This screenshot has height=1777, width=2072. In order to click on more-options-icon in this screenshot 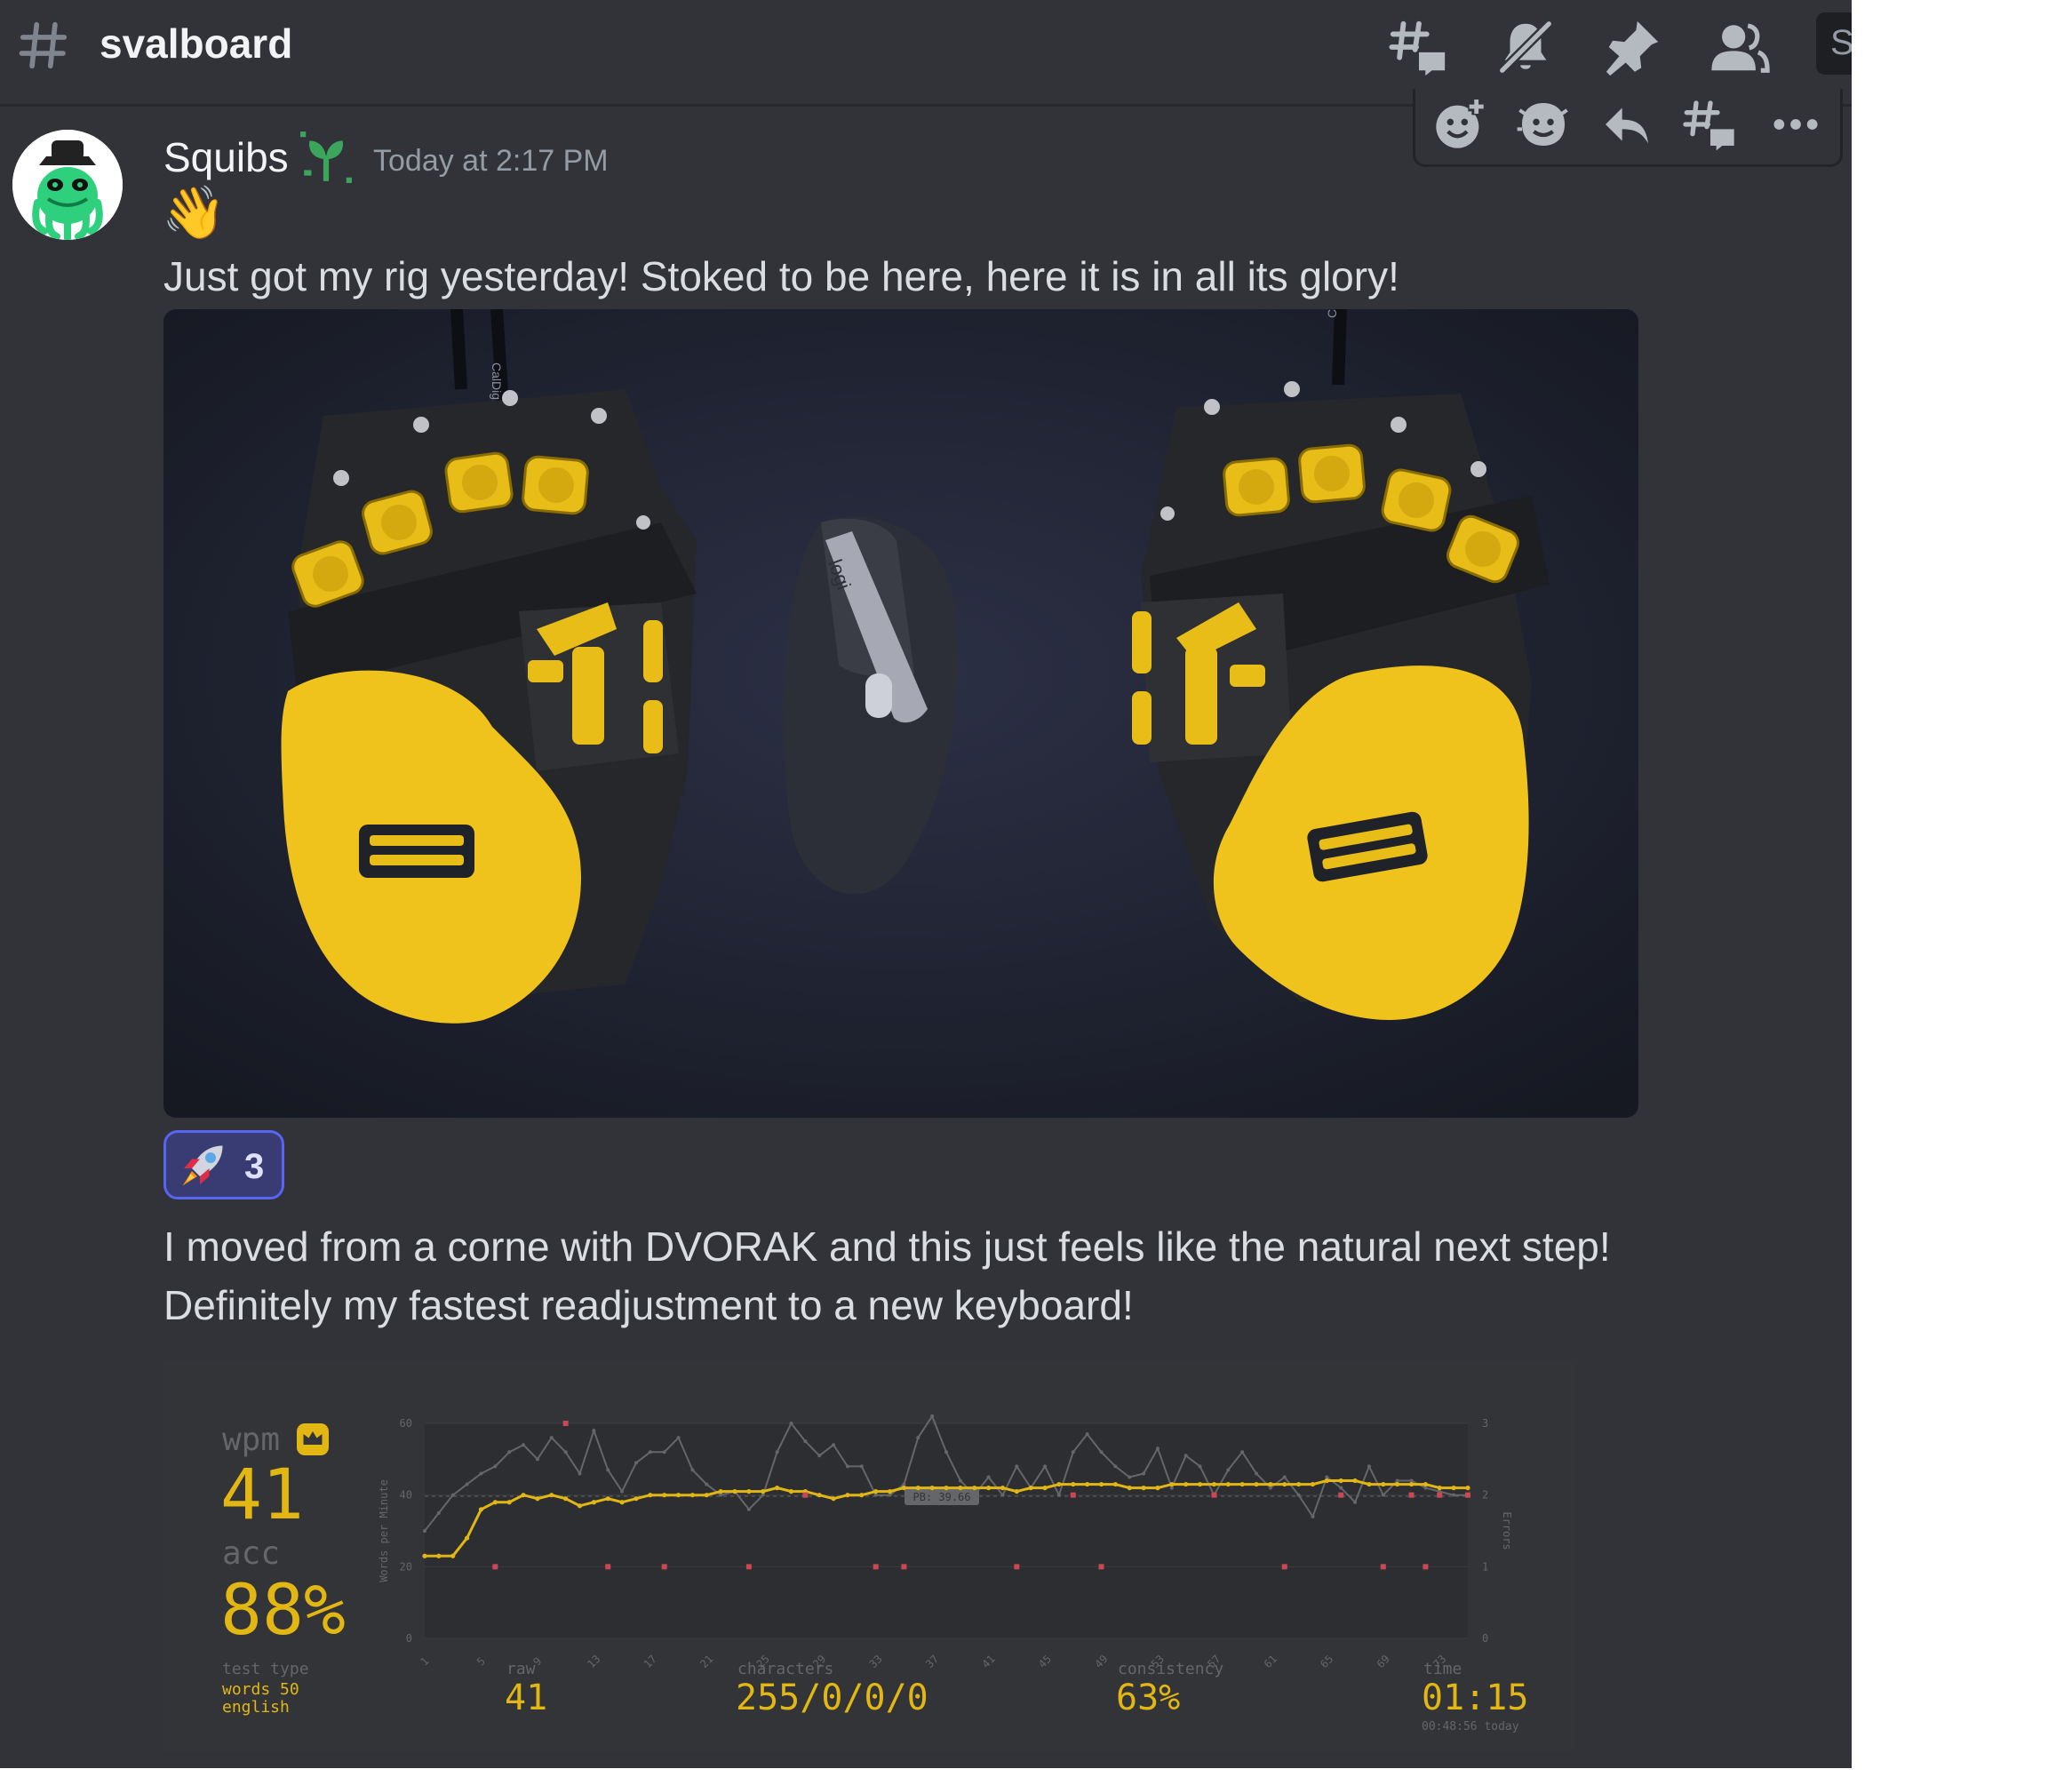, I will do `click(1796, 124)`.